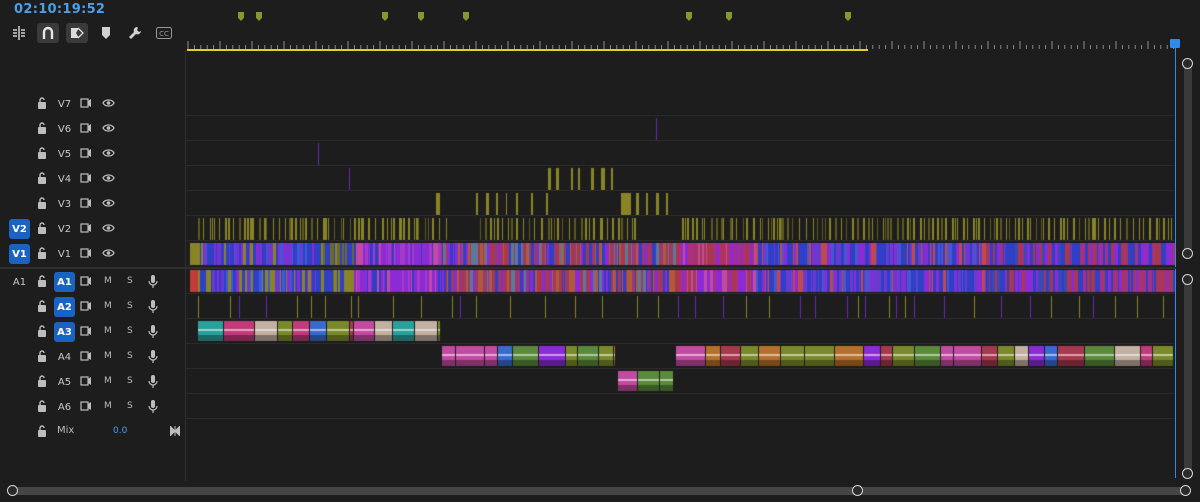 The image size is (1200, 502). What do you see at coordinates (64, 357) in the screenshot?
I see `track-target-a4: A4` at bounding box center [64, 357].